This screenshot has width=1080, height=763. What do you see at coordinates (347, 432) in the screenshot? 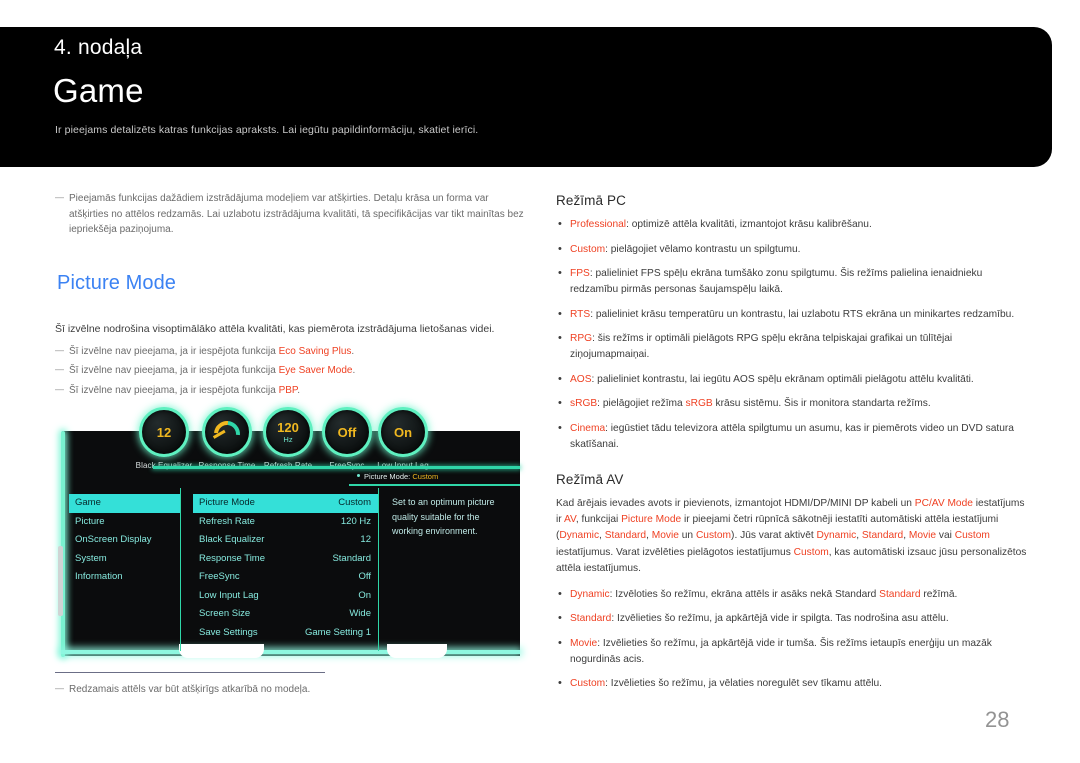
I see `gauge-freesync: Off` at bounding box center [347, 432].